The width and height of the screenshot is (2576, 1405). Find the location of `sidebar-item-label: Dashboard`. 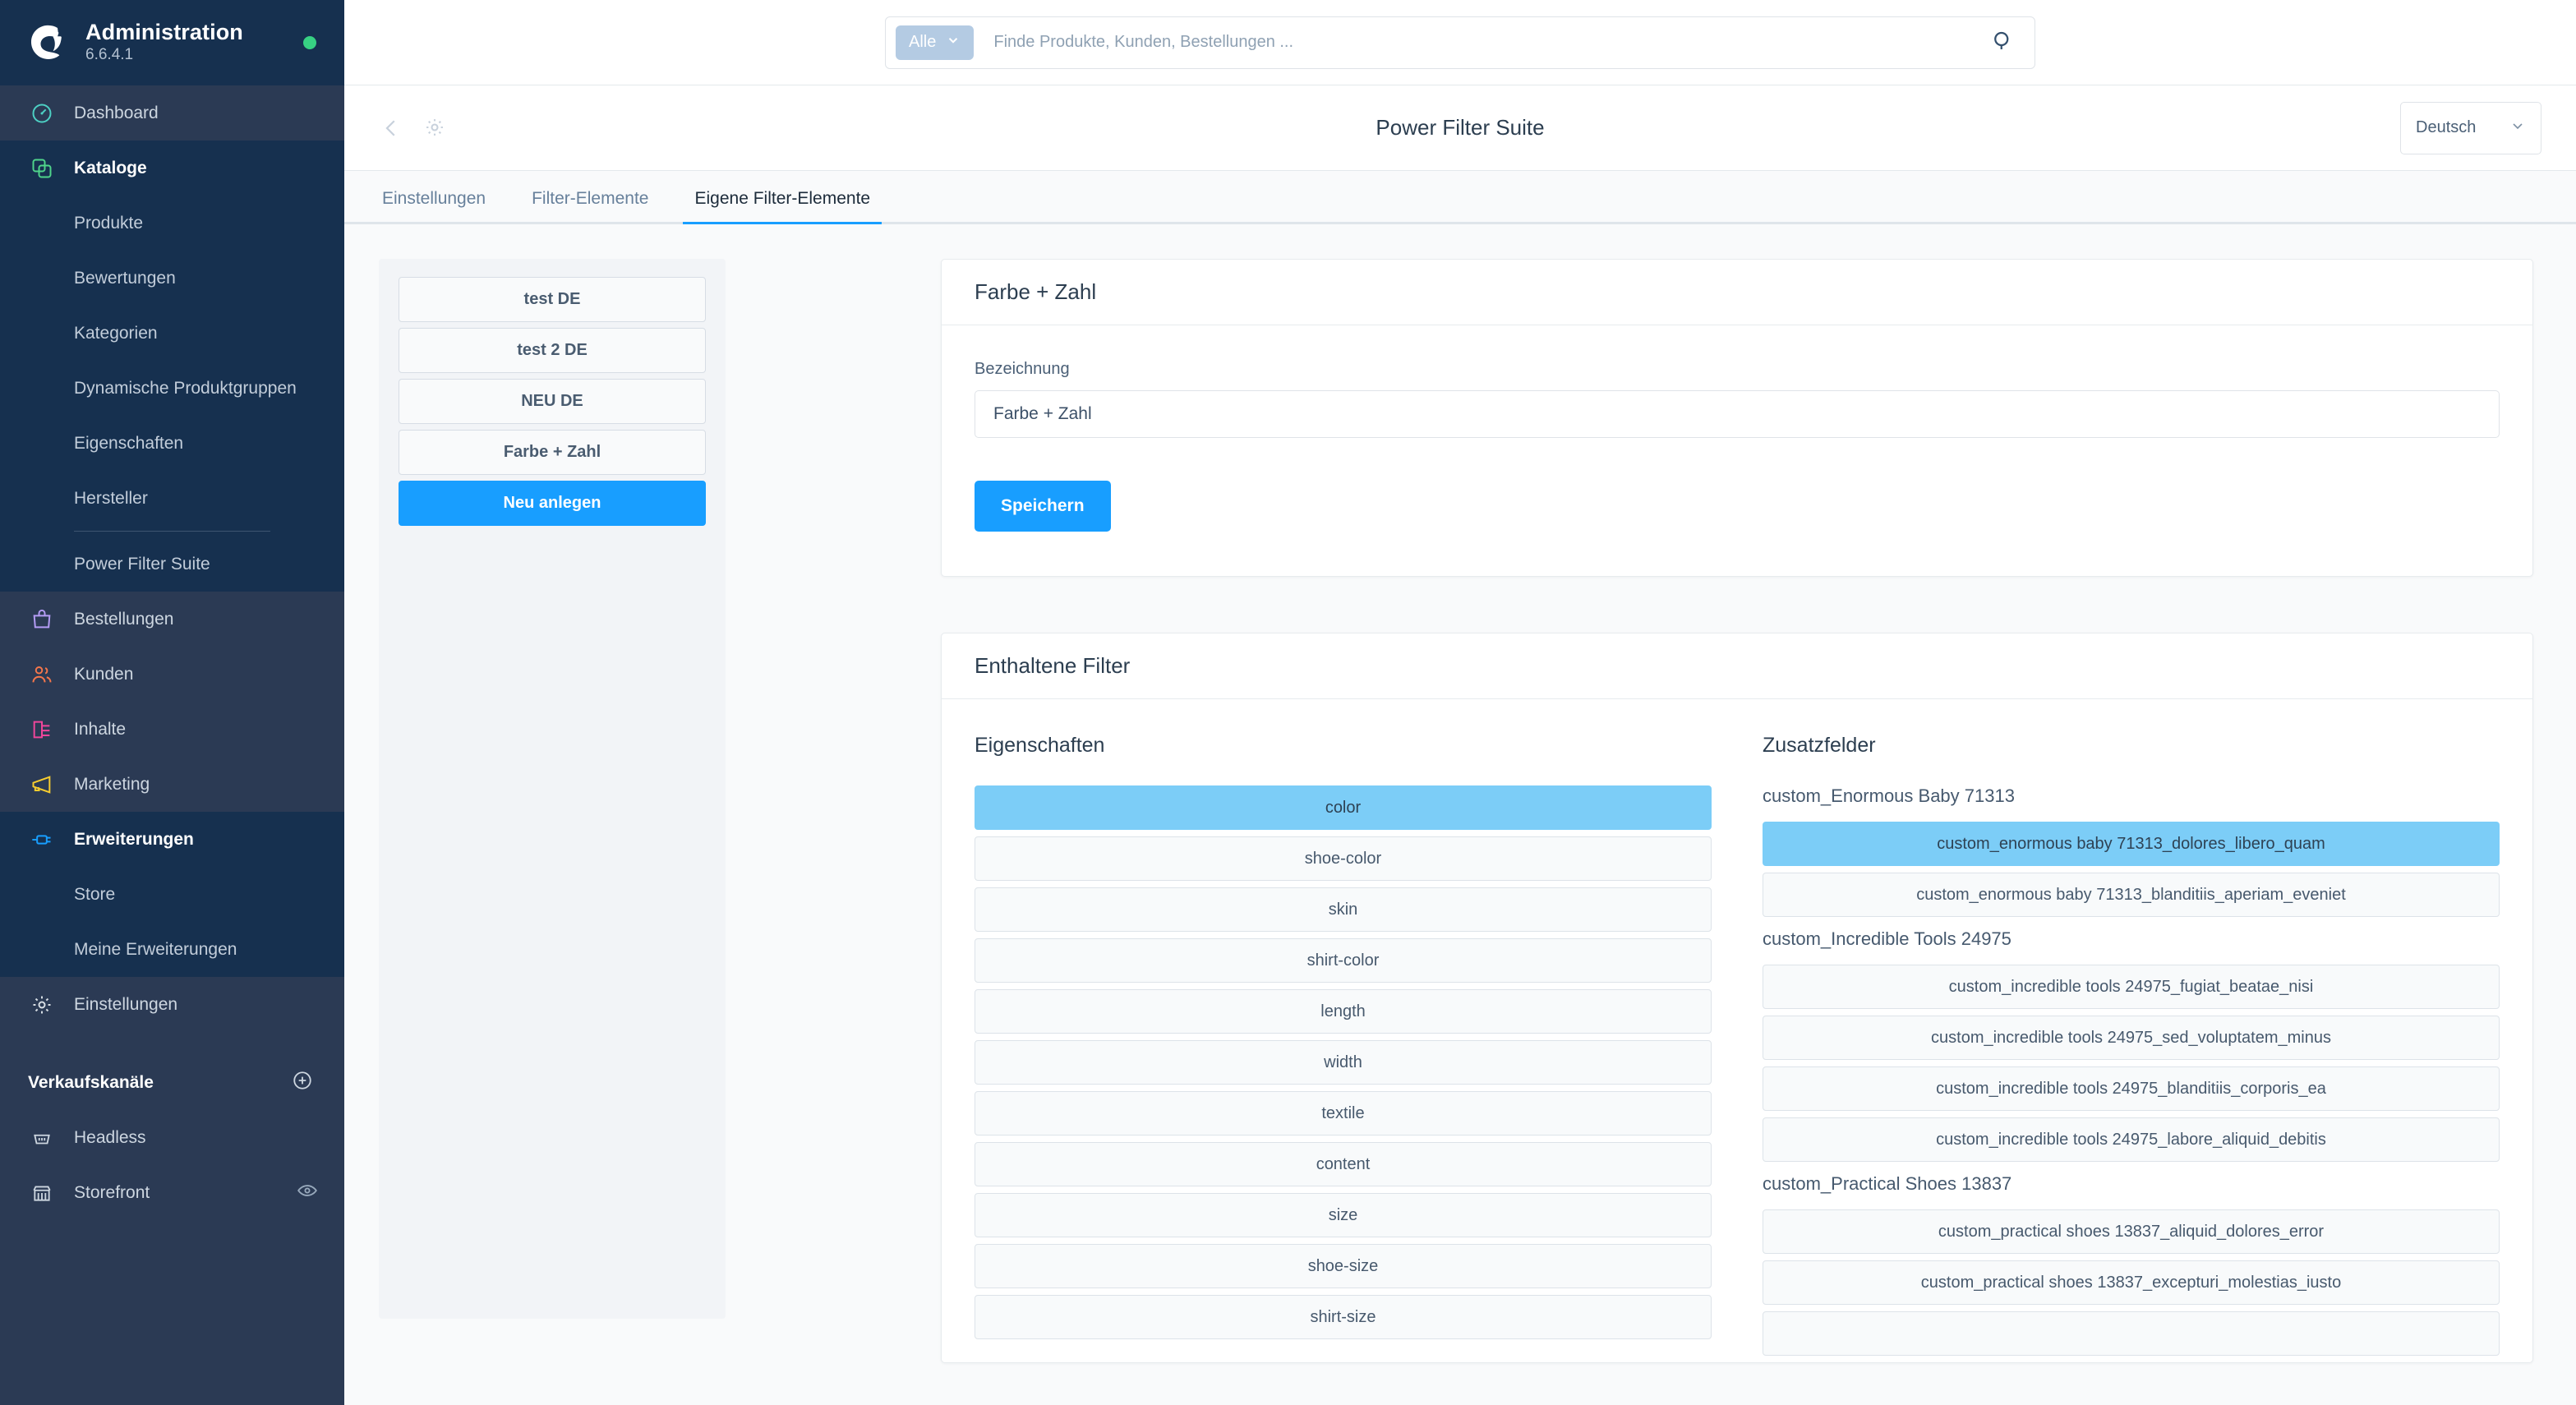

sidebar-item-label: Dashboard is located at coordinates (116, 112).